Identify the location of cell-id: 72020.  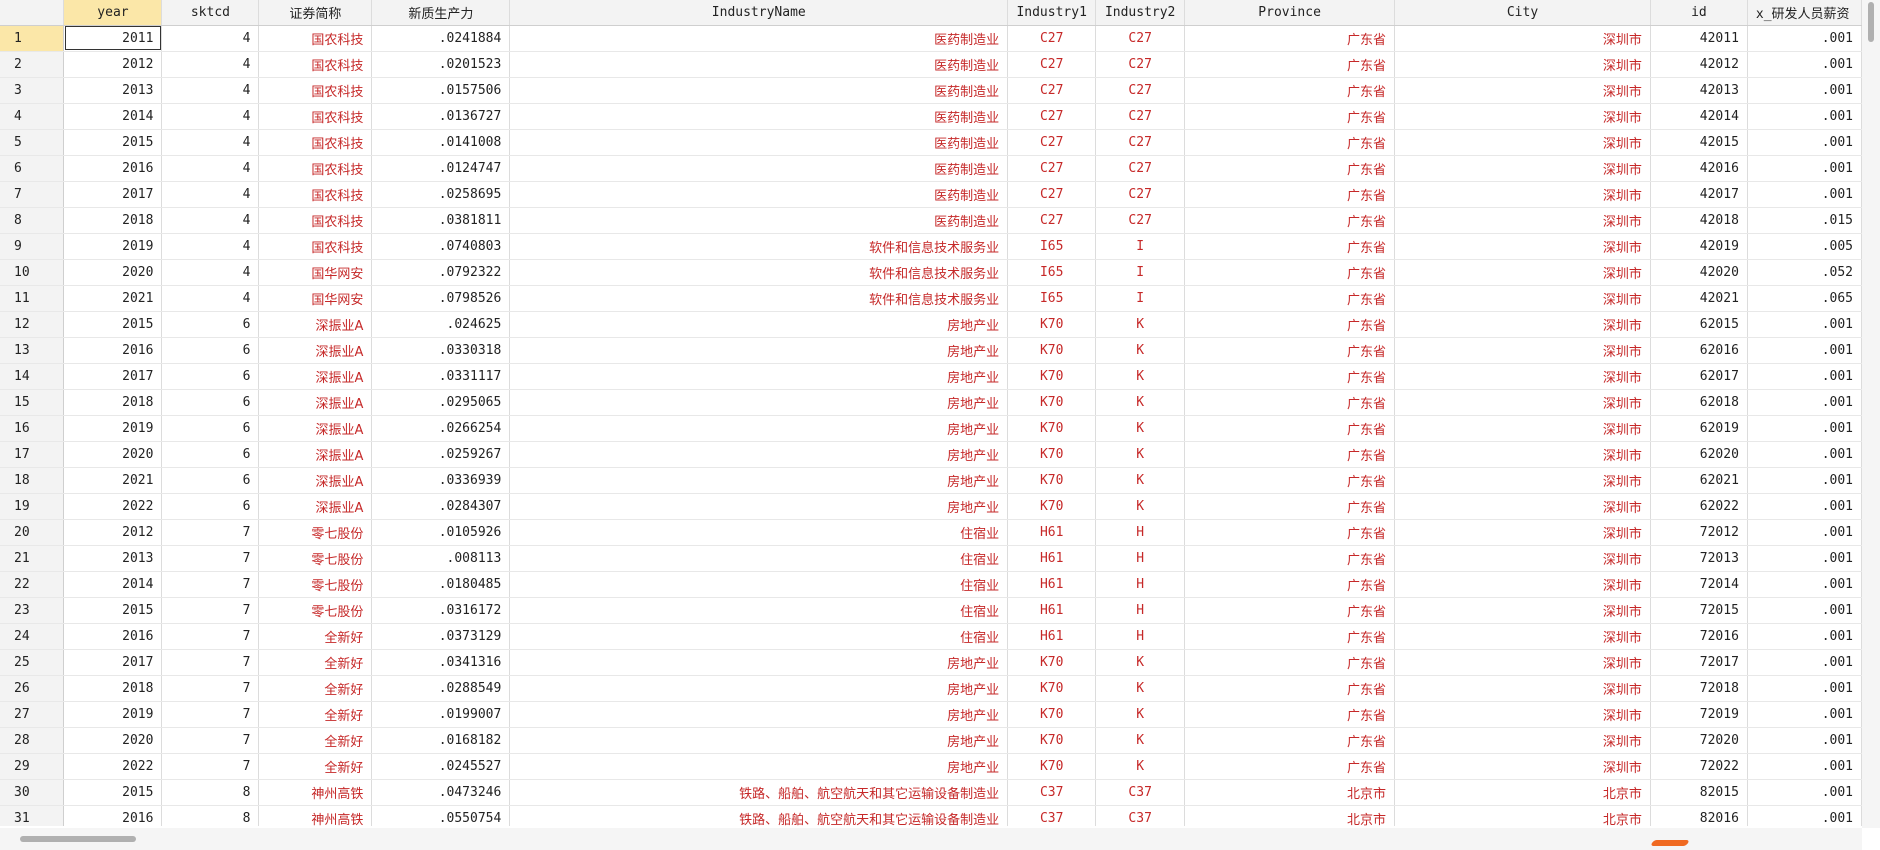
(1699, 740).